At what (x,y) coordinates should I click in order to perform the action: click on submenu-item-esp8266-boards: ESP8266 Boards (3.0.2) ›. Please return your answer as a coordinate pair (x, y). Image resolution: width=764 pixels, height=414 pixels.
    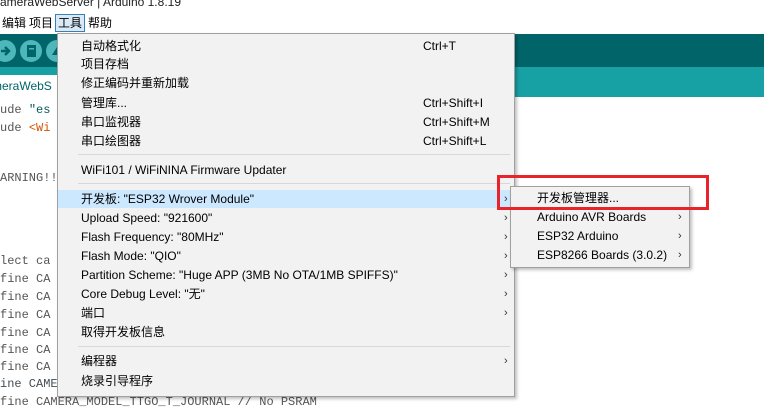
    Looking at the image, I should click on (600, 255).